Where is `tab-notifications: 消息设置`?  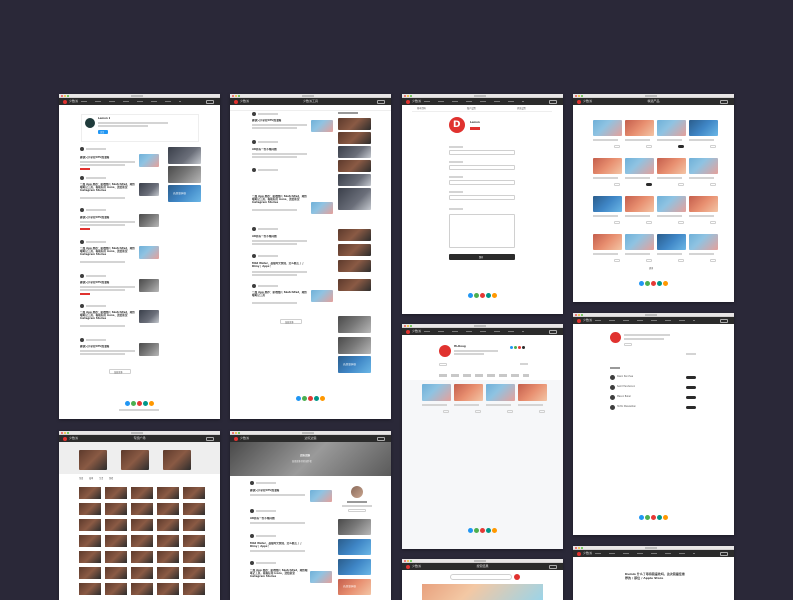
tab-notifications: 消息设置 is located at coordinates (521, 108).